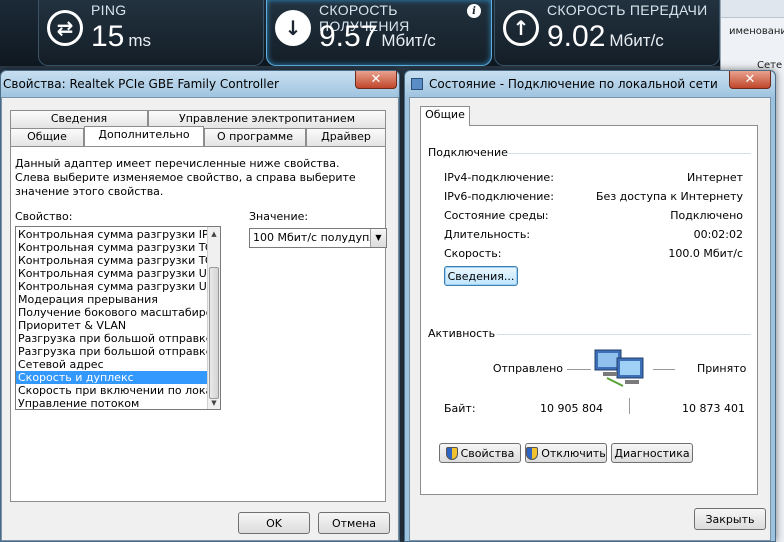  What do you see at coordinates (144, 136) in the screenshot?
I see `tab-advanced: Дополнительно` at bounding box center [144, 136].